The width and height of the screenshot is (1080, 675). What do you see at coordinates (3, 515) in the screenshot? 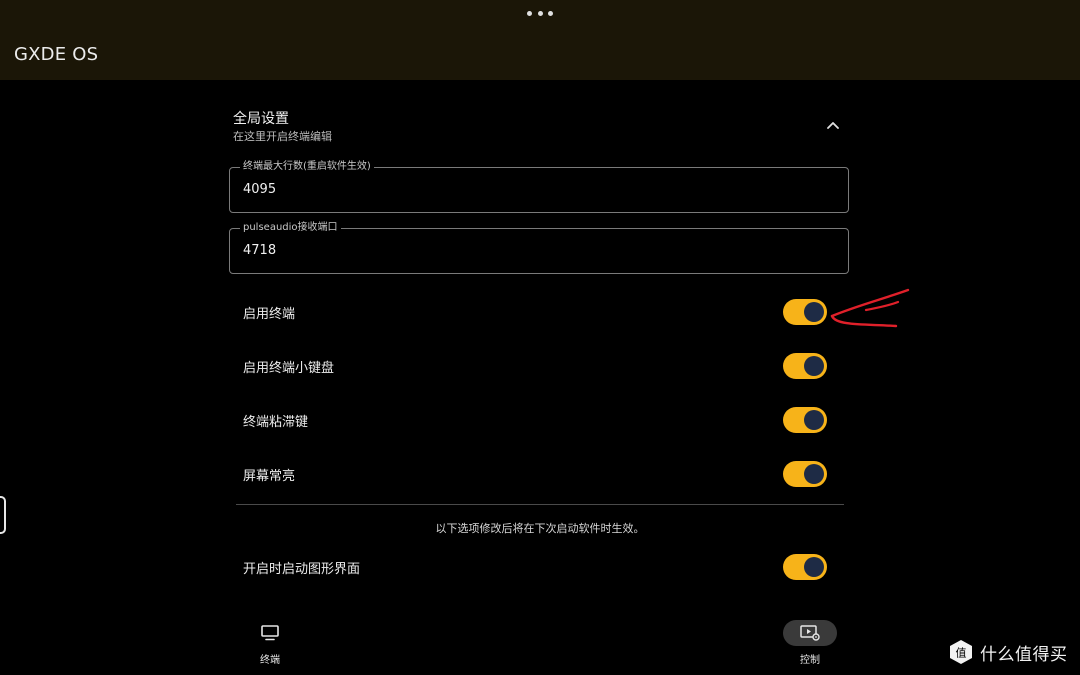
I see `edge-handle` at bounding box center [3, 515].